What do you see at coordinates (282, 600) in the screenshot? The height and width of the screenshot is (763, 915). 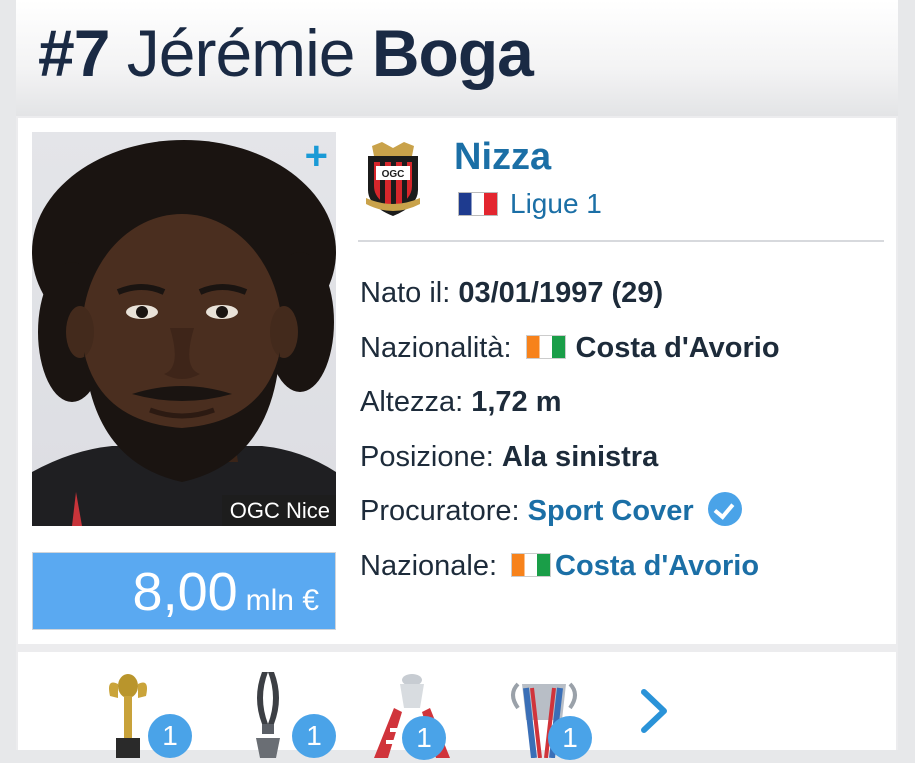 I see `market-value-unit: mln €` at bounding box center [282, 600].